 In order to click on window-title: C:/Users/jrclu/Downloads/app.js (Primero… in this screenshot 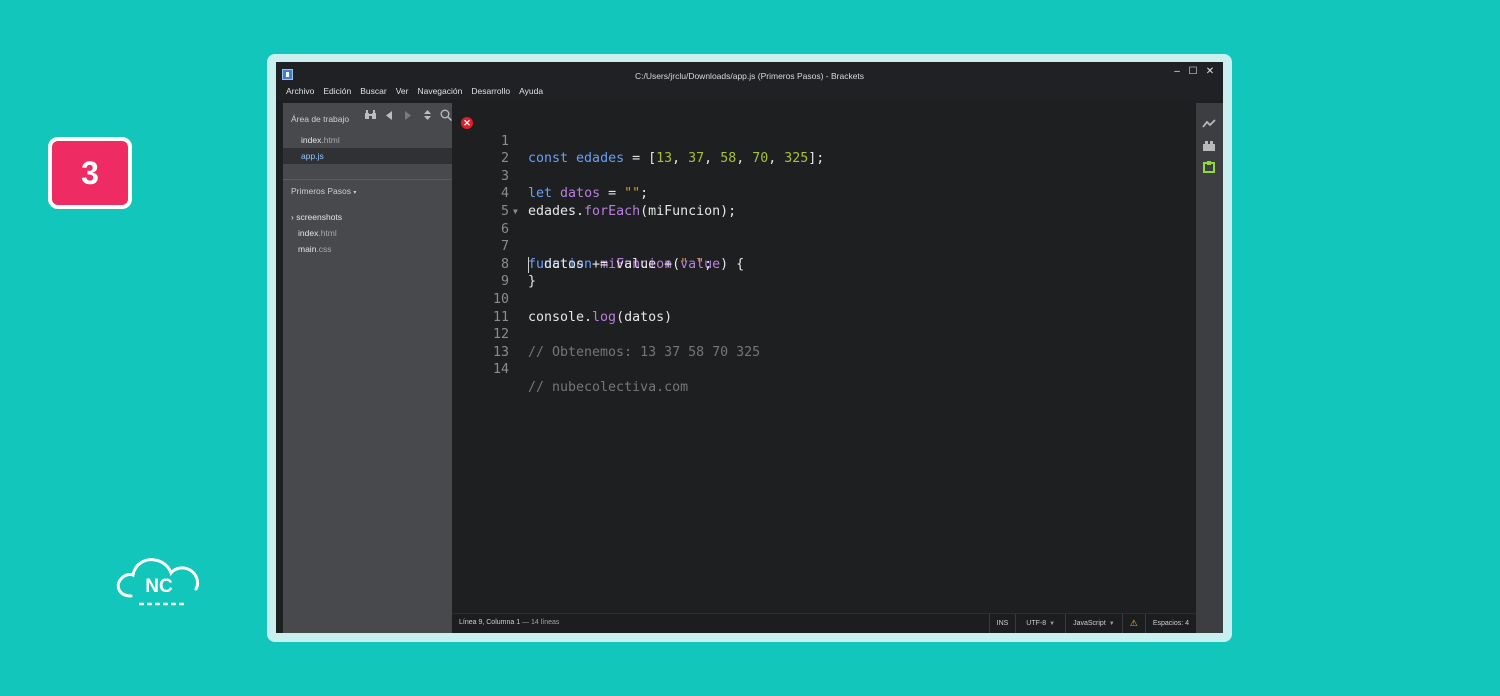, I will do `click(749, 76)`.